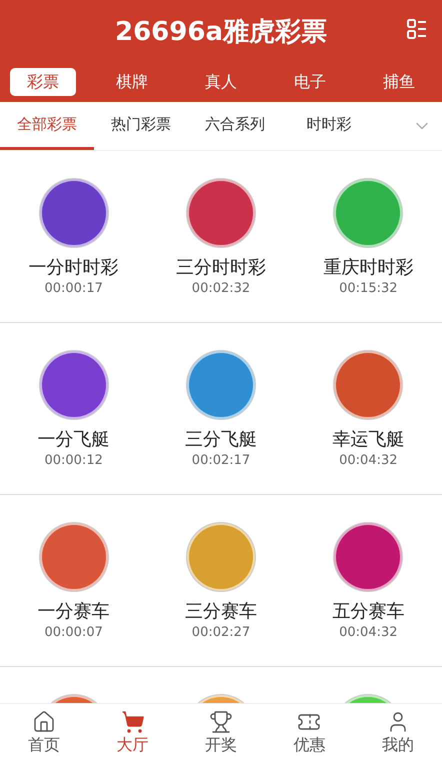  I want to click on countdown-time: 00:00:07, so click(73, 632).